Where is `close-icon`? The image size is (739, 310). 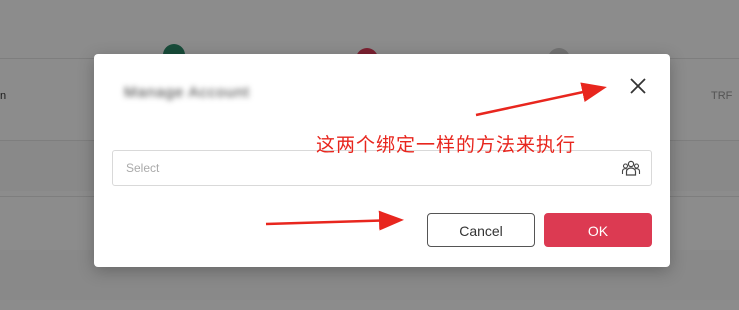
close-icon is located at coordinates (638, 86).